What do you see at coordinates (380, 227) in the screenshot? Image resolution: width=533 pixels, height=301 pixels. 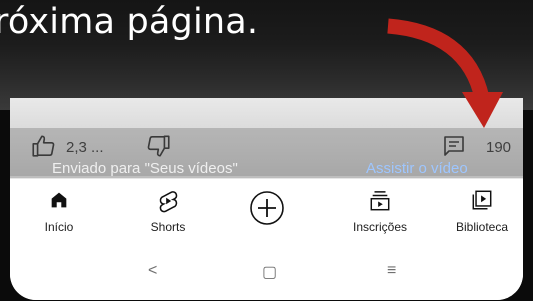 I see `nav-label-subscriptions: Inscrições` at bounding box center [380, 227].